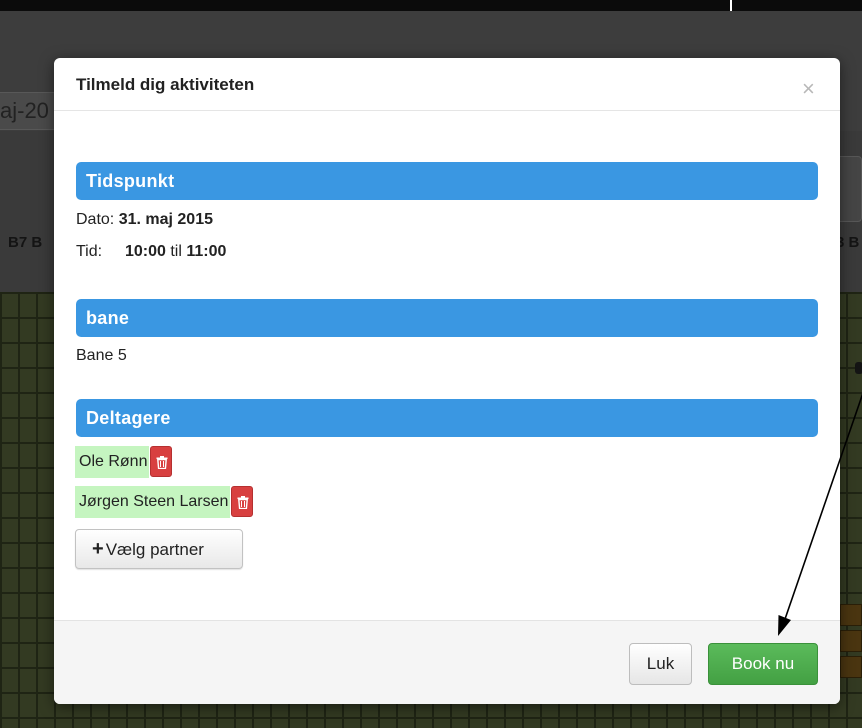  I want to click on annotation-arrow, so click(820, 514).